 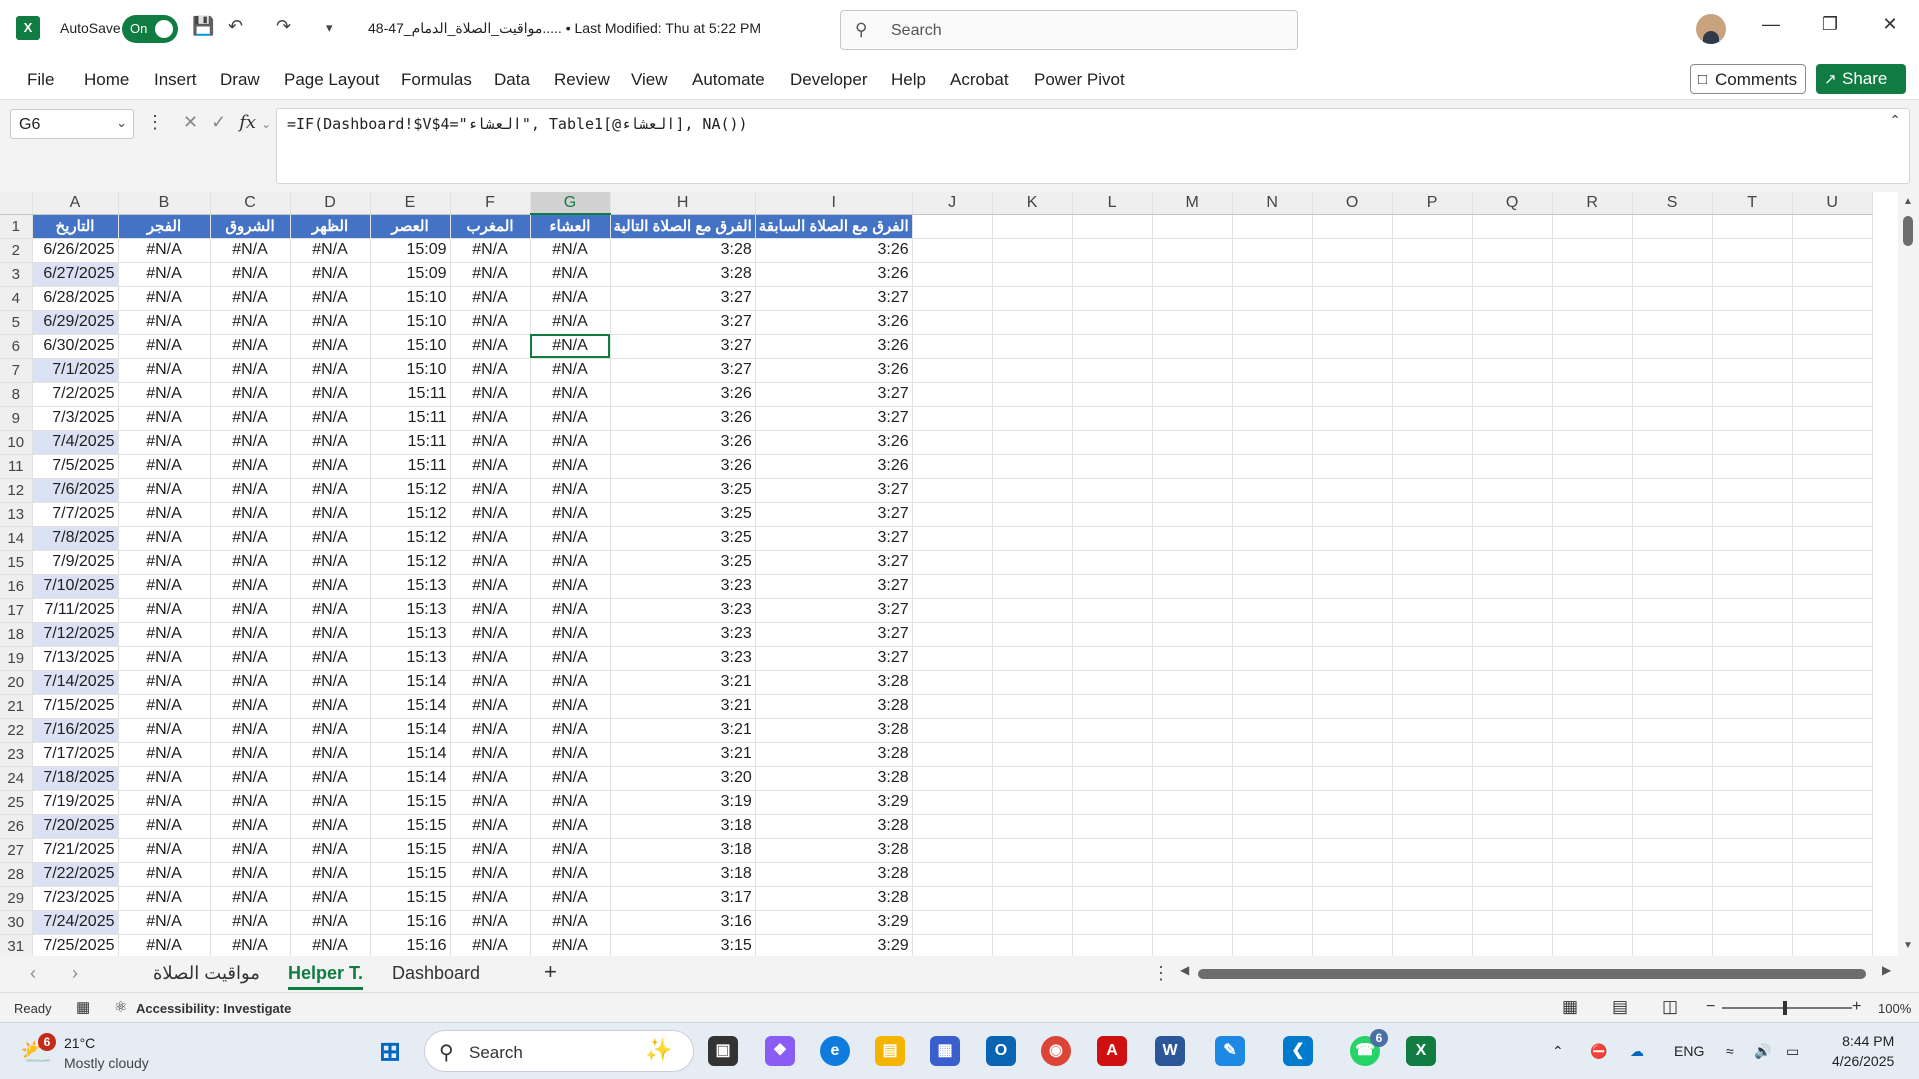 What do you see at coordinates (331, 80) in the screenshot?
I see `tab-page-layout: Page Layout` at bounding box center [331, 80].